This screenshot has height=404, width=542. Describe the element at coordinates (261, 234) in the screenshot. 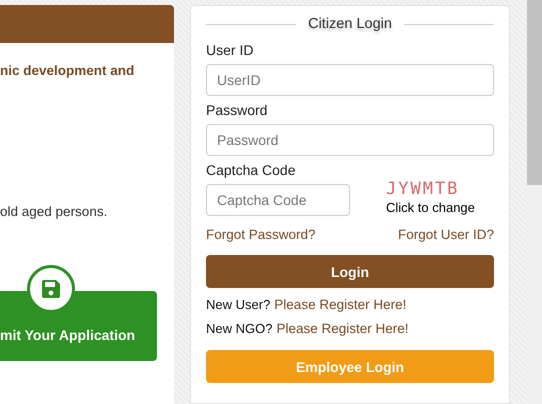

I see `forgot-password-link: Forgot Password?` at that location.